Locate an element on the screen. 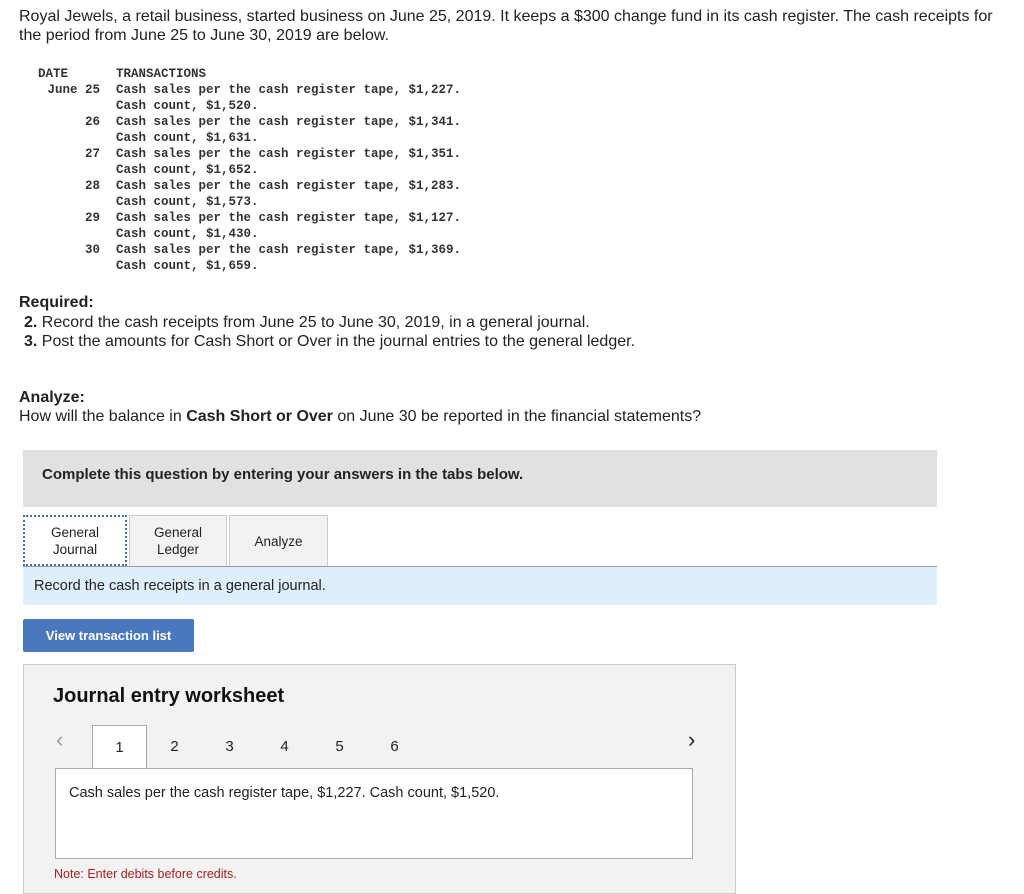 The image size is (1024, 894). transaction-text: Cash count, $1,430. is located at coordinates (187, 234).